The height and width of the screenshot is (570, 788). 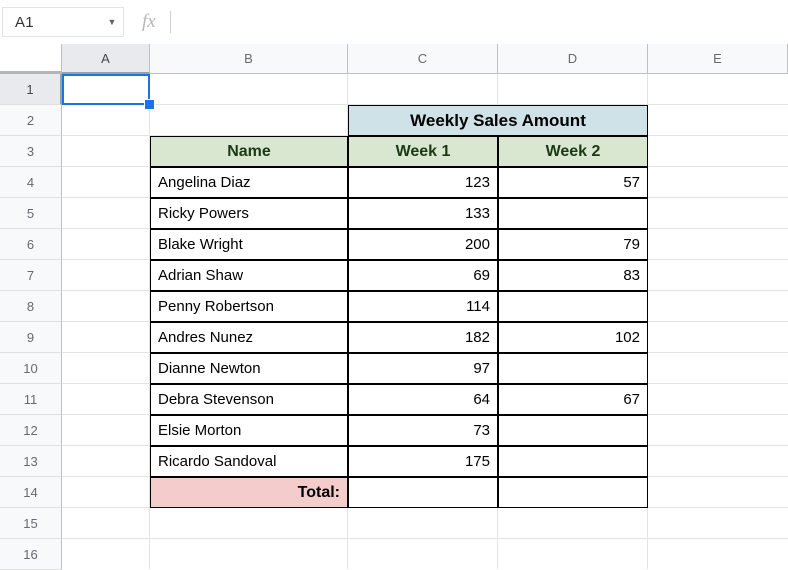 I want to click on row-header-2: 2, so click(x=31, y=120).